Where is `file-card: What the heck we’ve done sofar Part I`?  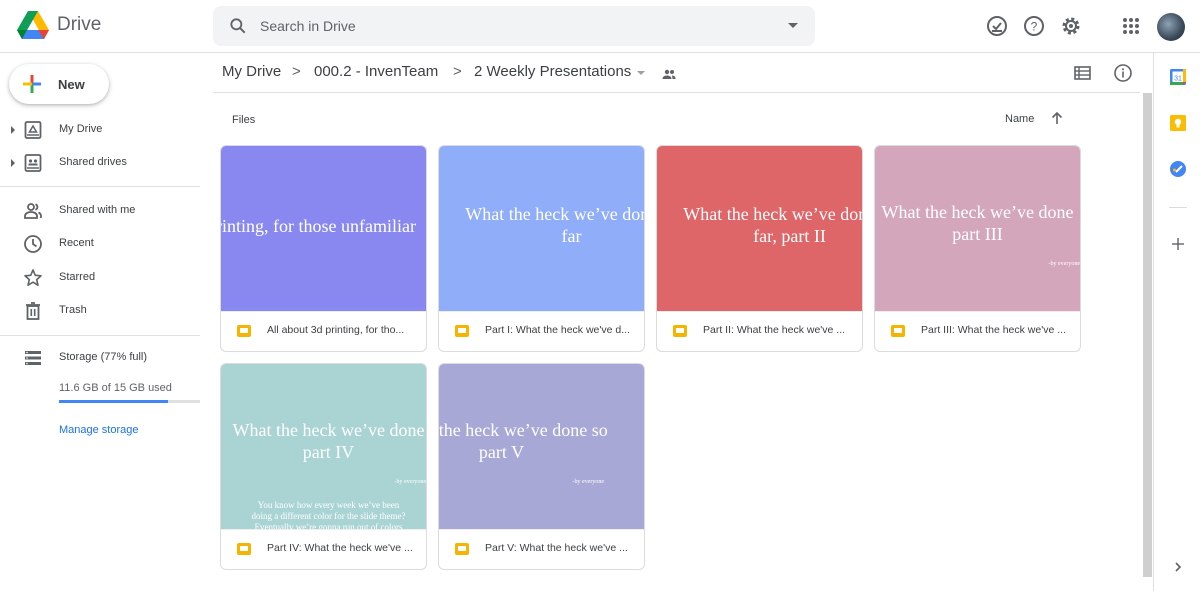 file-card: What the heck we’ve done sofar Part I is located at coordinates (541, 248).